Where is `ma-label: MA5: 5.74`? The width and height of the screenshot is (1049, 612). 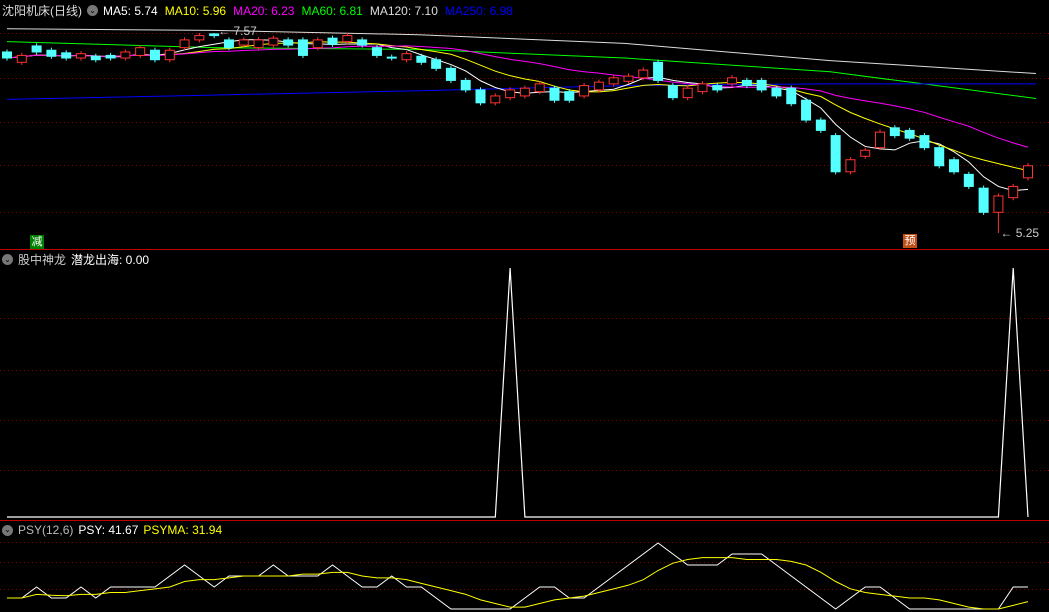 ma-label: MA5: 5.74 is located at coordinates (130, 10).